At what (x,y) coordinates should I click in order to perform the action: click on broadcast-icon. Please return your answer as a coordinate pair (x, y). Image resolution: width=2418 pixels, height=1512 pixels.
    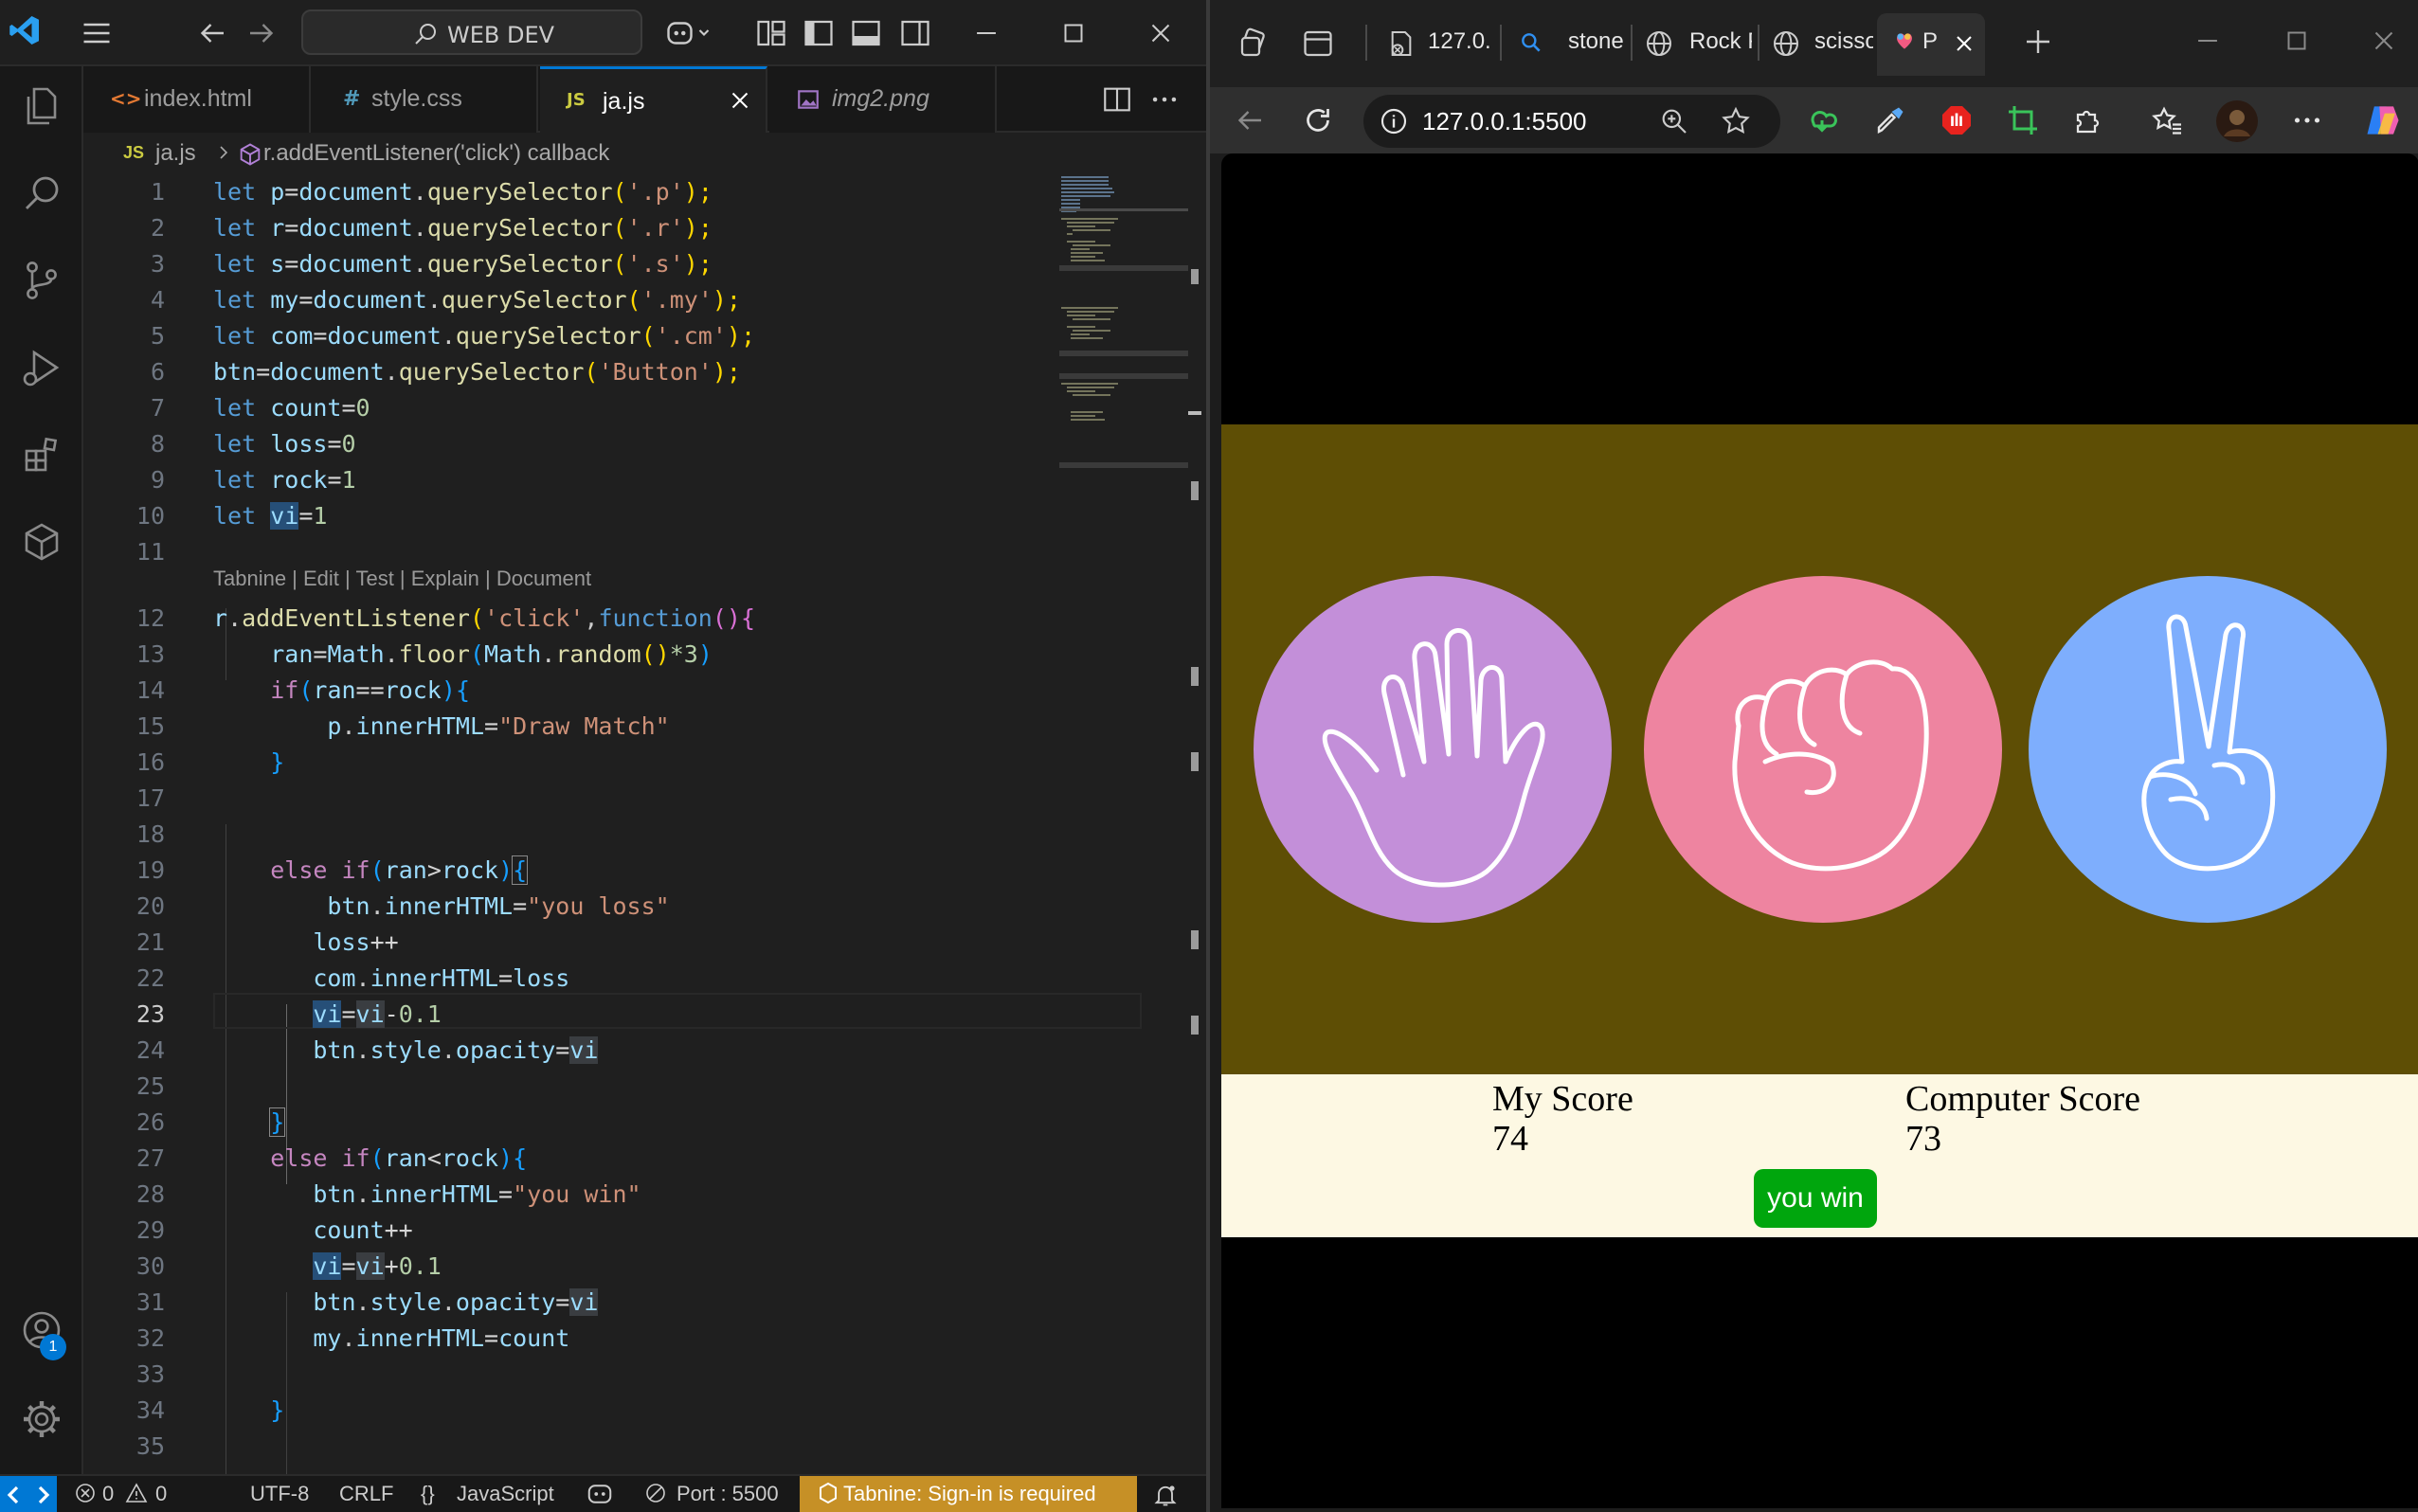
    Looking at the image, I should click on (655, 1494).